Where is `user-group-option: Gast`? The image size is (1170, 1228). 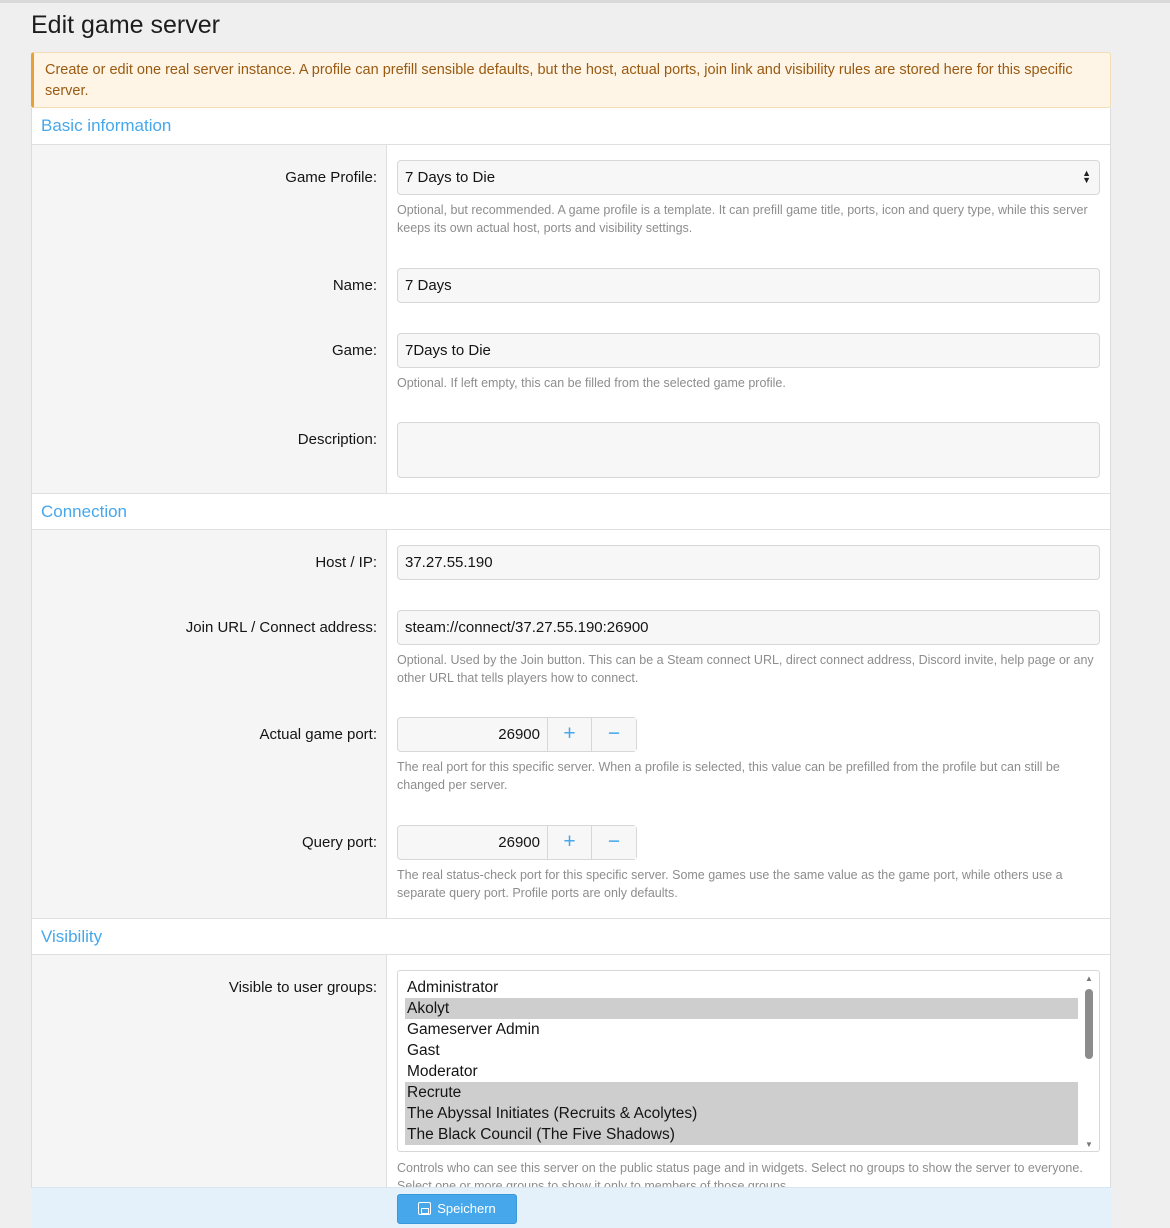 user-group-option: Gast is located at coordinates (741, 1050).